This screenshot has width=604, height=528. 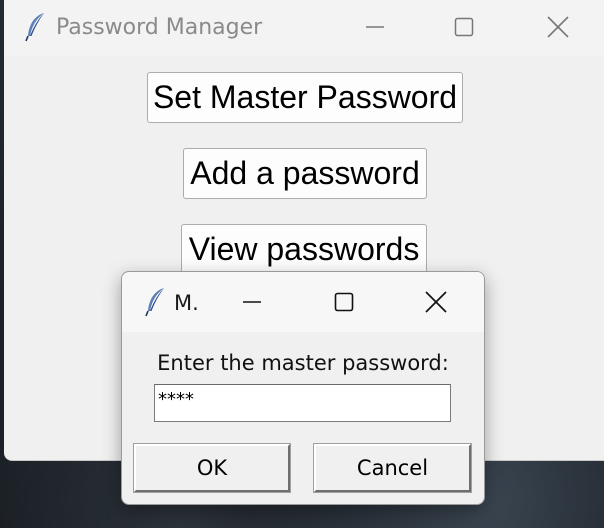 What do you see at coordinates (392, 468) in the screenshot?
I see `cancel-button: Cancel` at bounding box center [392, 468].